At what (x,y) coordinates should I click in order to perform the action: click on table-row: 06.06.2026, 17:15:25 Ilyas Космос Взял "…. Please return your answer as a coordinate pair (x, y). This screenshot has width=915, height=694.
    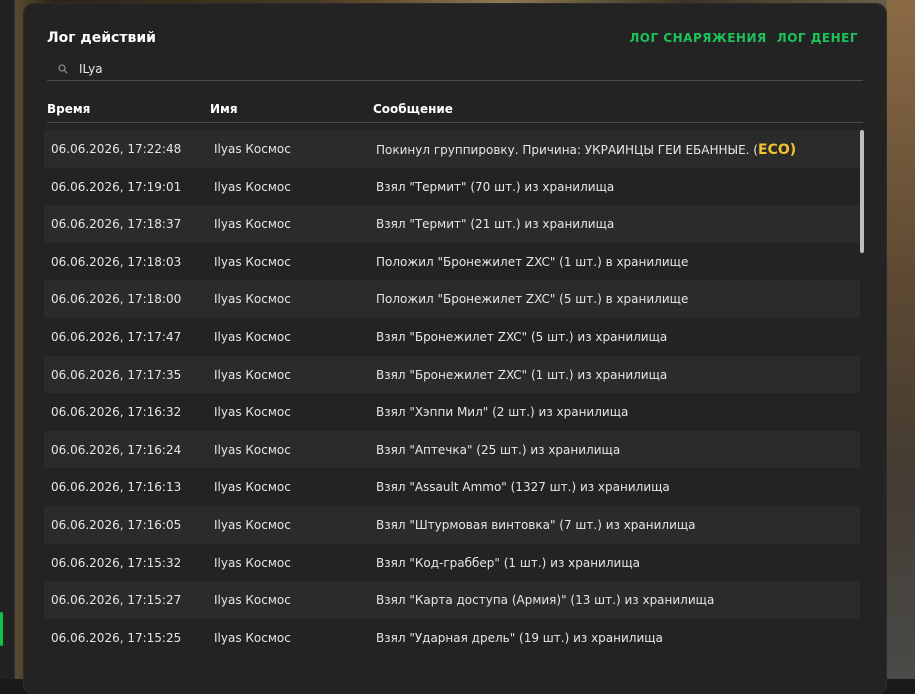
    Looking at the image, I should click on (452, 638).